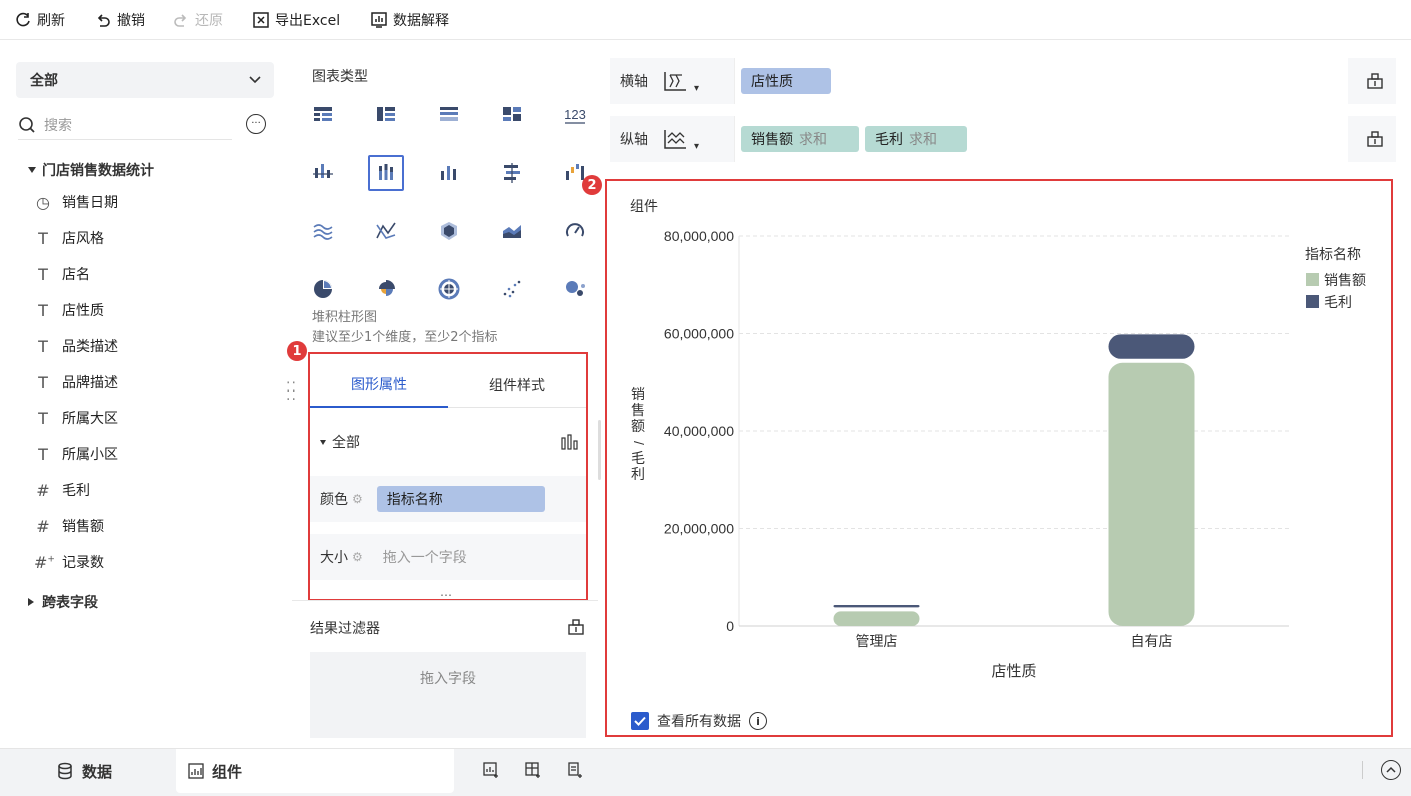 The height and width of the screenshot is (796, 1411). Describe the element at coordinates (1041, 81) in the screenshot. I see `x-axis-dropzone: 店性质` at that location.